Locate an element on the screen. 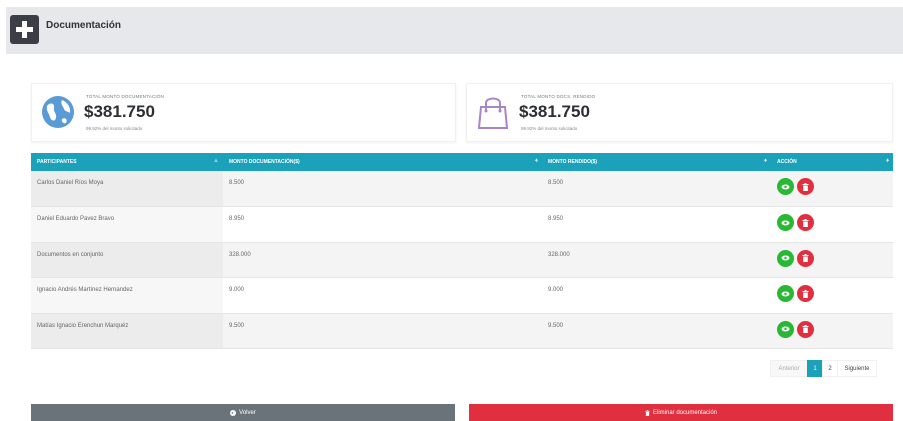 The image size is (903, 421). page-title: Documentación is located at coordinates (84, 25).